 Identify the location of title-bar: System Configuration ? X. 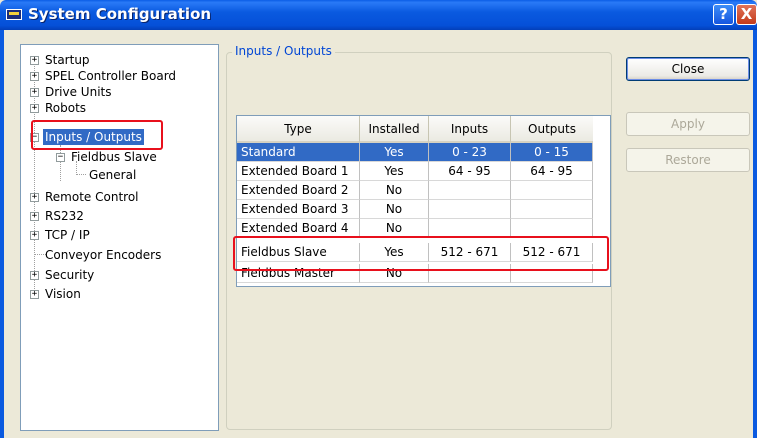
(378, 15).